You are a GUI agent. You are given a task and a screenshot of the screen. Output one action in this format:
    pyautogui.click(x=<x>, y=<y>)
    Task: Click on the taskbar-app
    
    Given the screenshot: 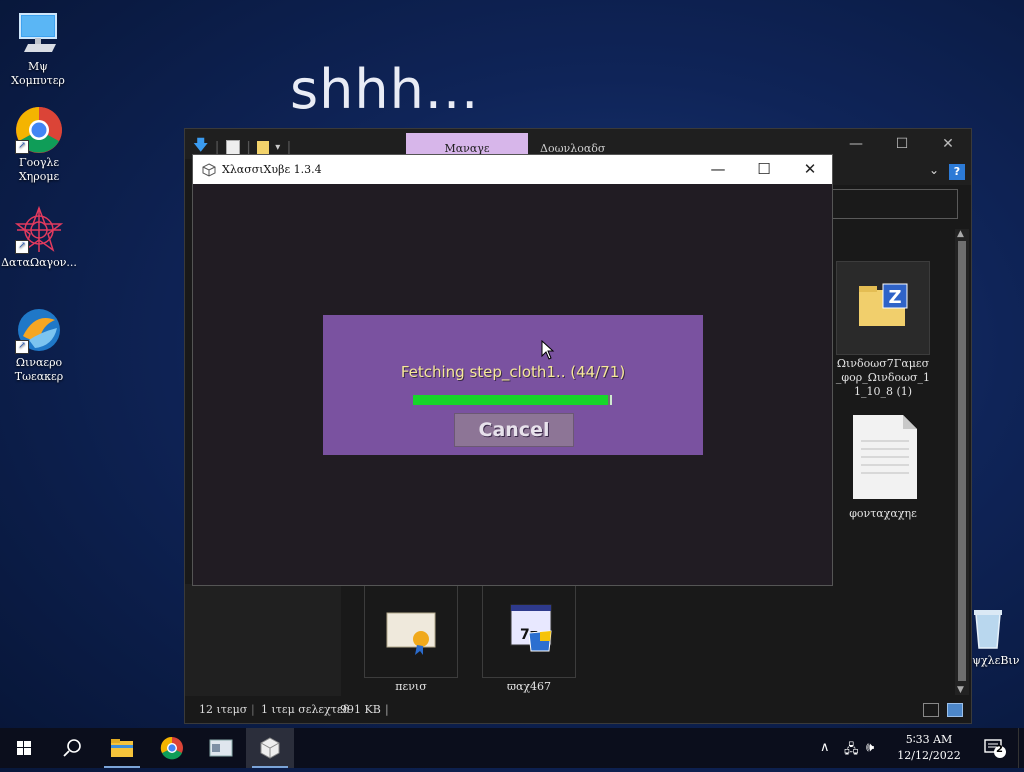 What is the action you would take?
    pyautogui.click(x=221, y=748)
    